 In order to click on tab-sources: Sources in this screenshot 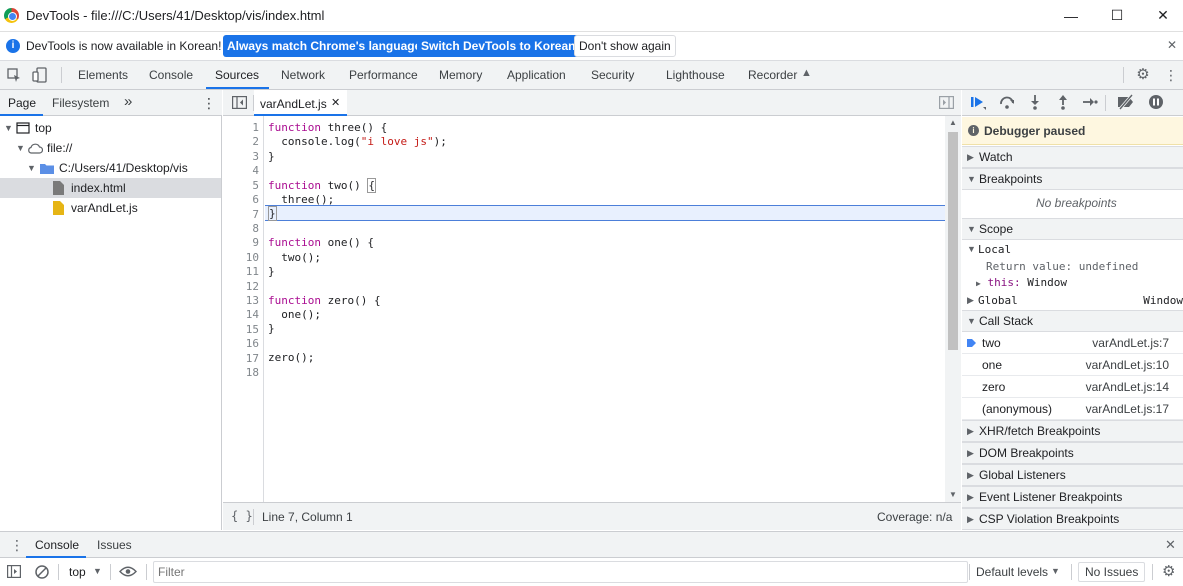, I will do `click(237, 75)`.